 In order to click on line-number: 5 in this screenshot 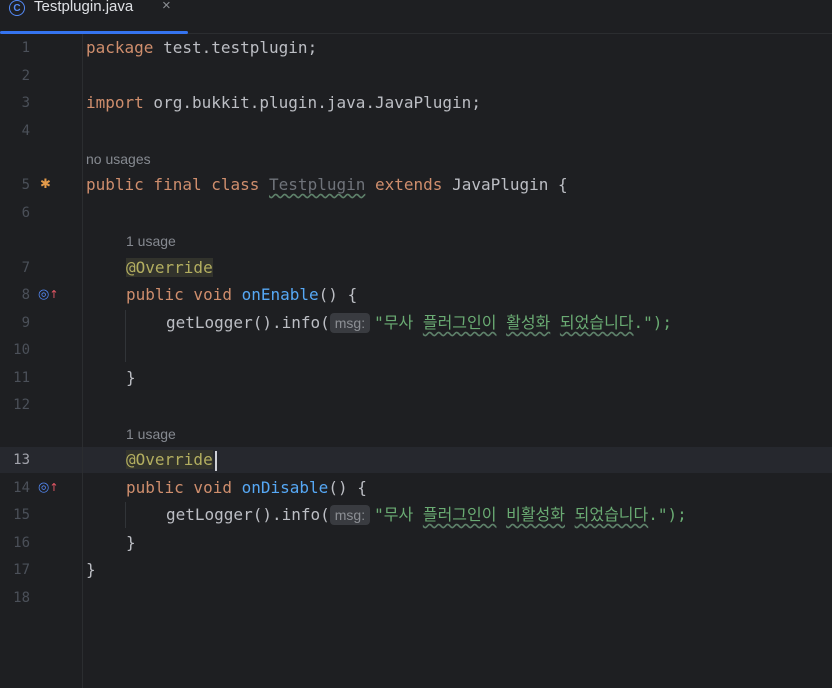, I will do `click(25, 185)`.